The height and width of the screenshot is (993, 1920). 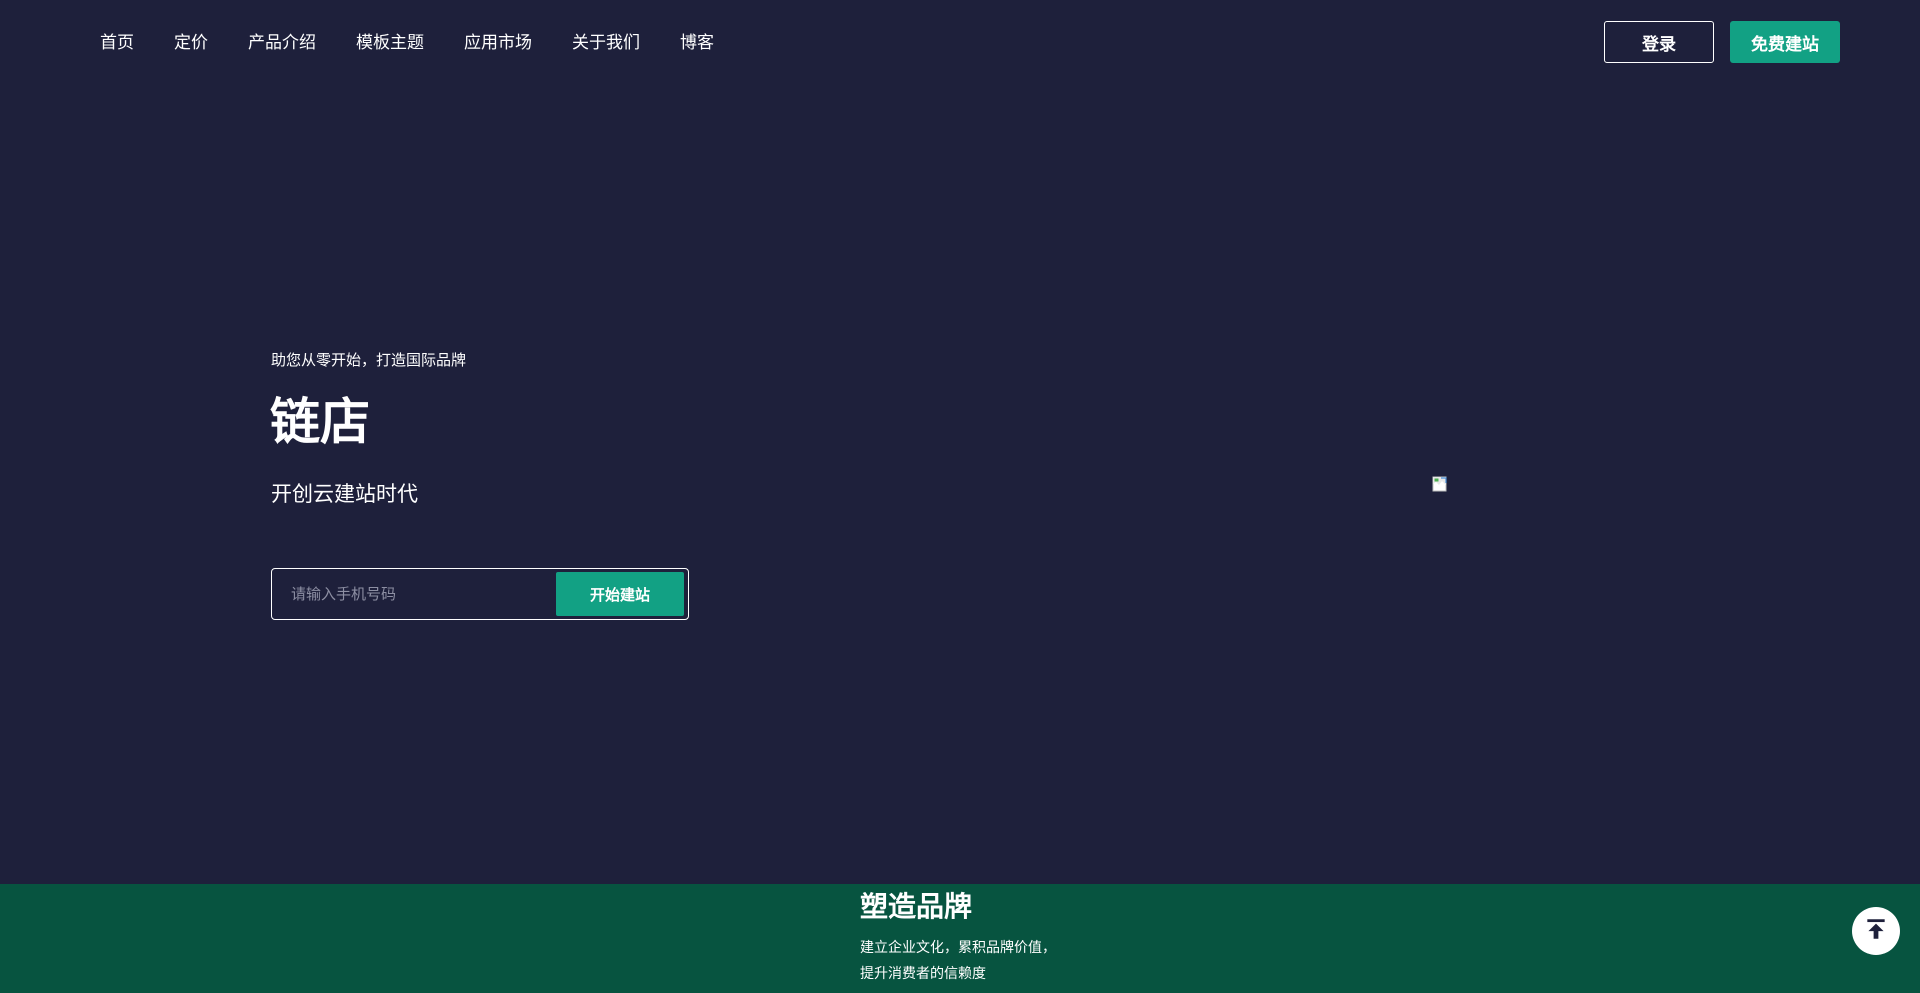 What do you see at coordinates (960, 938) in the screenshot?
I see `feature-band: 塑造品牌 建立企业文化，累积品牌价值， 提升消费者的信赖度` at bounding box center [960, 938].